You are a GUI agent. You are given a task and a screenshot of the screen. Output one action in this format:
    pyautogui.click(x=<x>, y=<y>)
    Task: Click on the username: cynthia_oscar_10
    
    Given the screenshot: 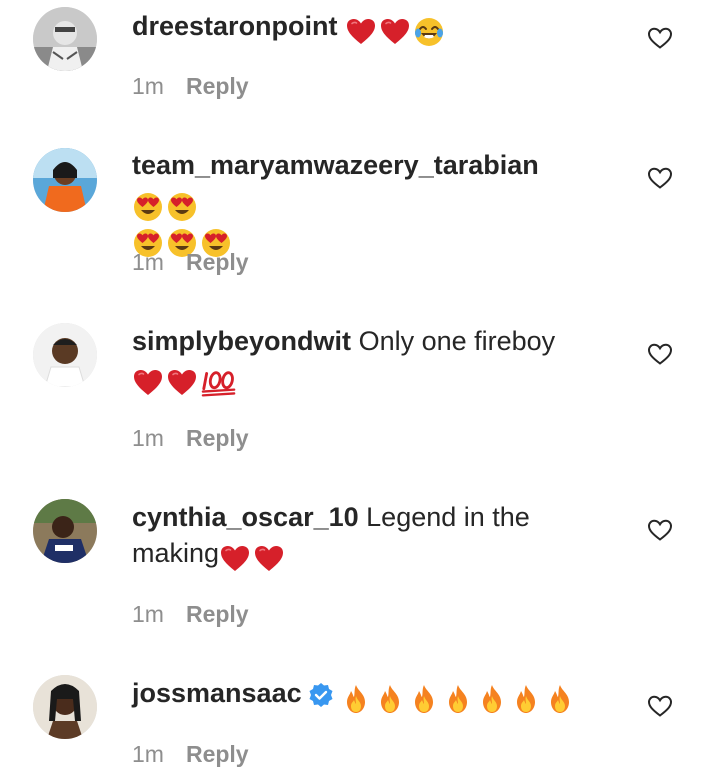 What is the action you would take?
    pyautogui.click(x=245, y=517)
    